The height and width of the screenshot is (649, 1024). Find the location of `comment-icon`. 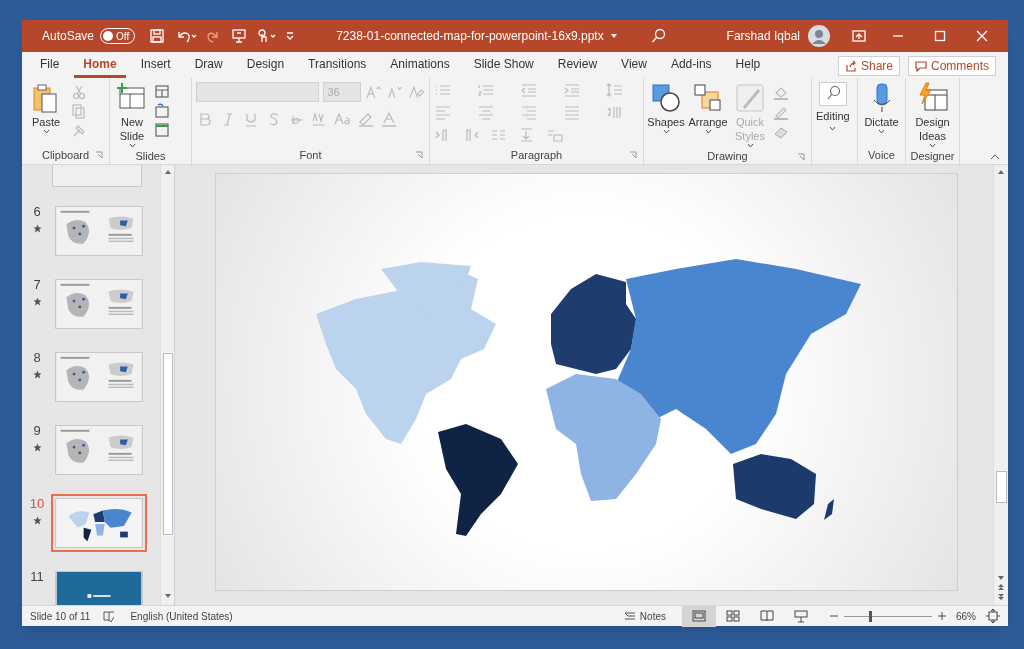

comment-icon is located at coordinates (921, 66).